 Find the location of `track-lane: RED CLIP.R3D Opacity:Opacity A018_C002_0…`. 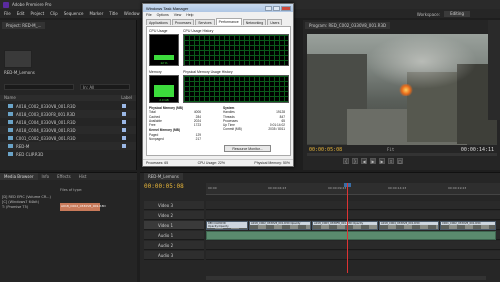

track-lane: RED CLIP.R3D Opacity:Opacity A018_C002_0… is located at coordinates (353, 225).